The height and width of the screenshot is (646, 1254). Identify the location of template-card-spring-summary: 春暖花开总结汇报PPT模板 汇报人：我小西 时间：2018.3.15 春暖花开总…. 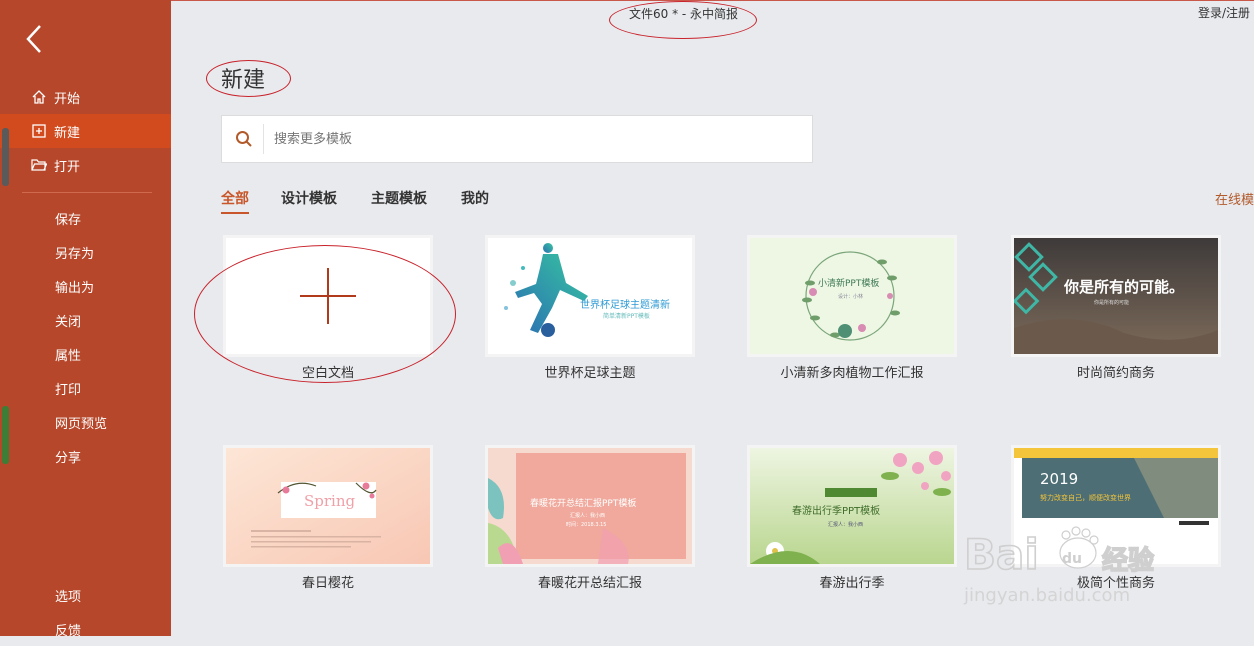
(590, 518).